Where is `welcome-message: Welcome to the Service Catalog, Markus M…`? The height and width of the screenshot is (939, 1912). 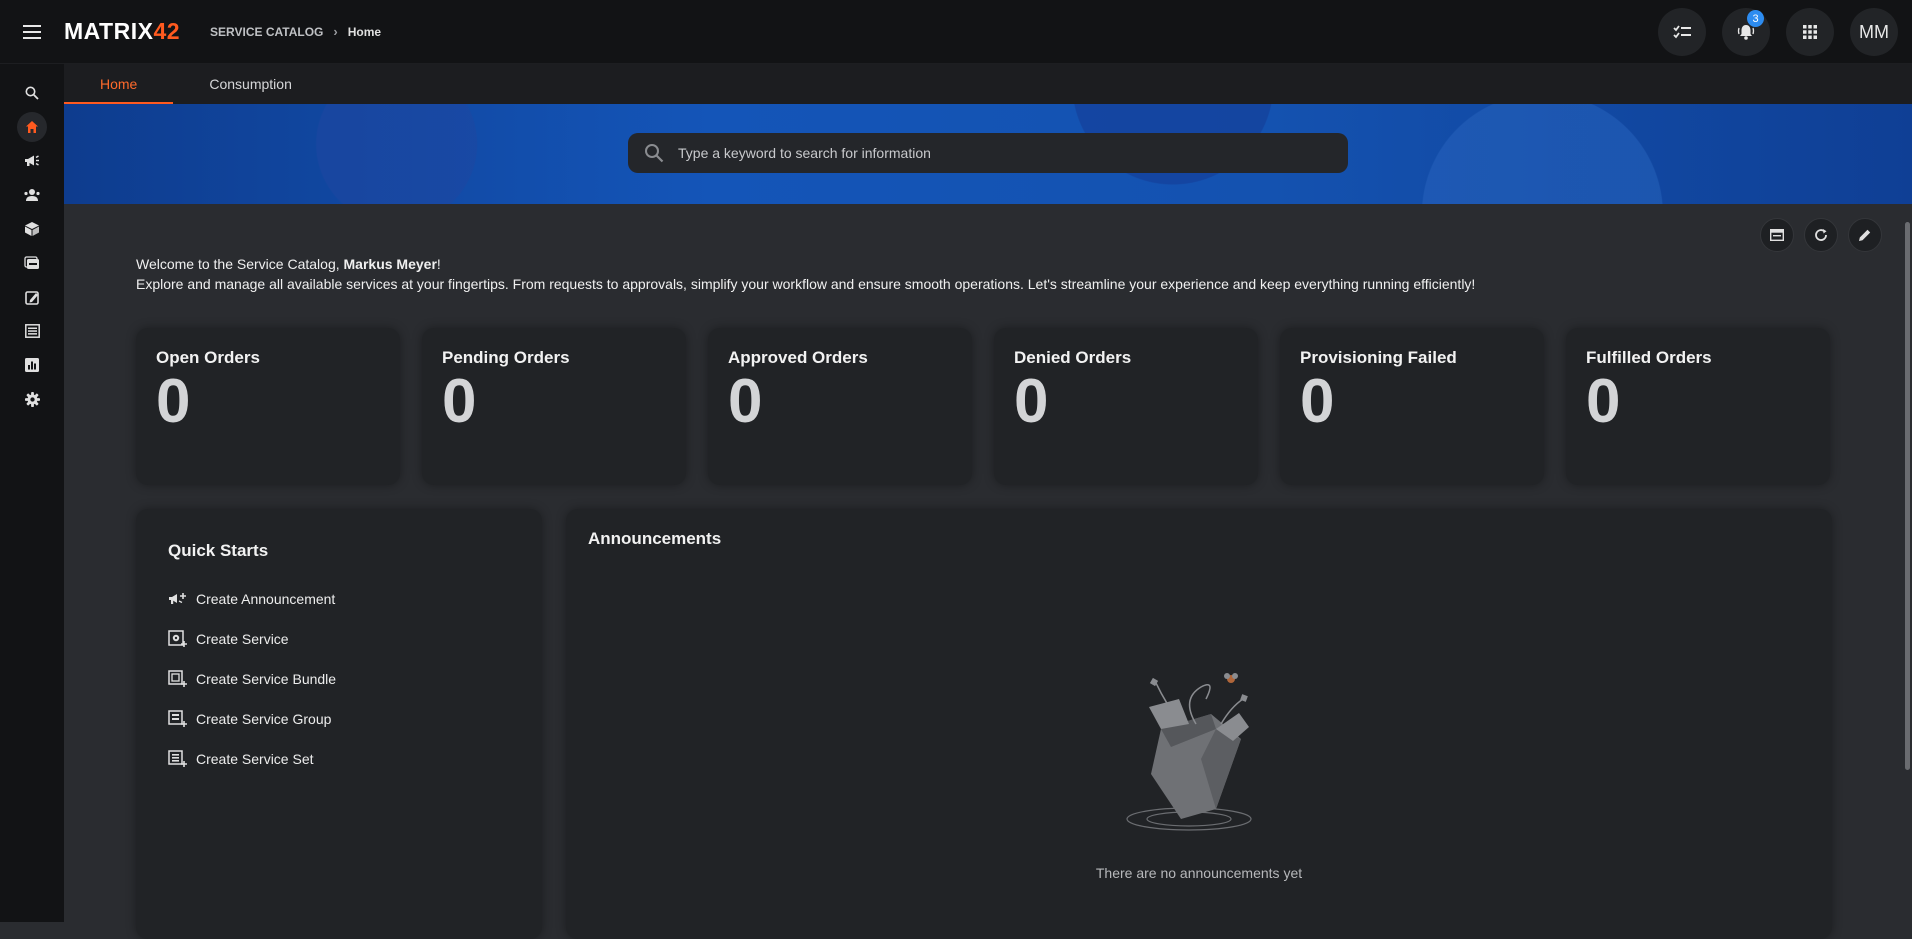 welcome-message: Welcome to the Service Catalog, Markus M… is located at coordinates (805, 274).